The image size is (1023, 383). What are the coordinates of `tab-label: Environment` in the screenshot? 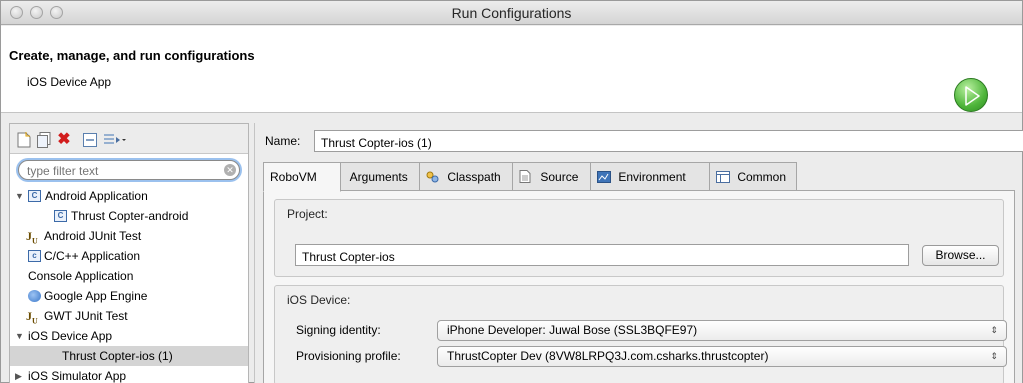 It's located at (652, 177).